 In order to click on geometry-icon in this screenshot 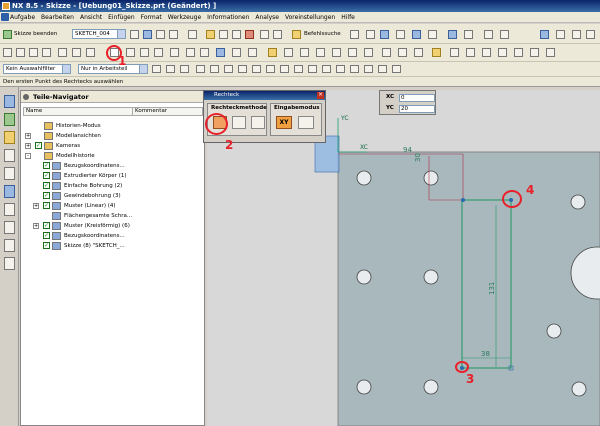, I will do `click(550, 52)`.